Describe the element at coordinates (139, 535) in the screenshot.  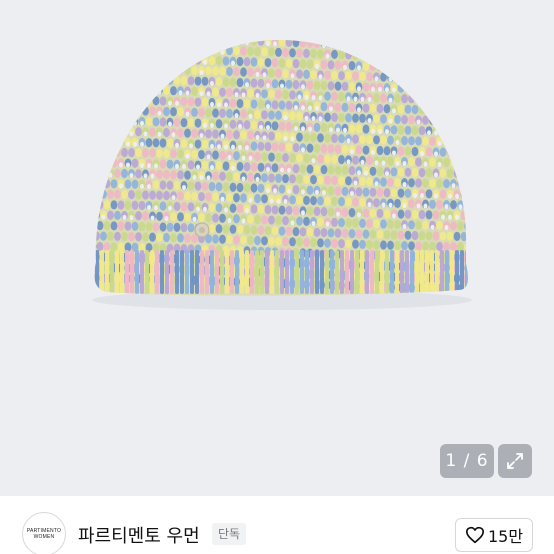
I see `brand-name: 파르티멘토 우먼` at that location.